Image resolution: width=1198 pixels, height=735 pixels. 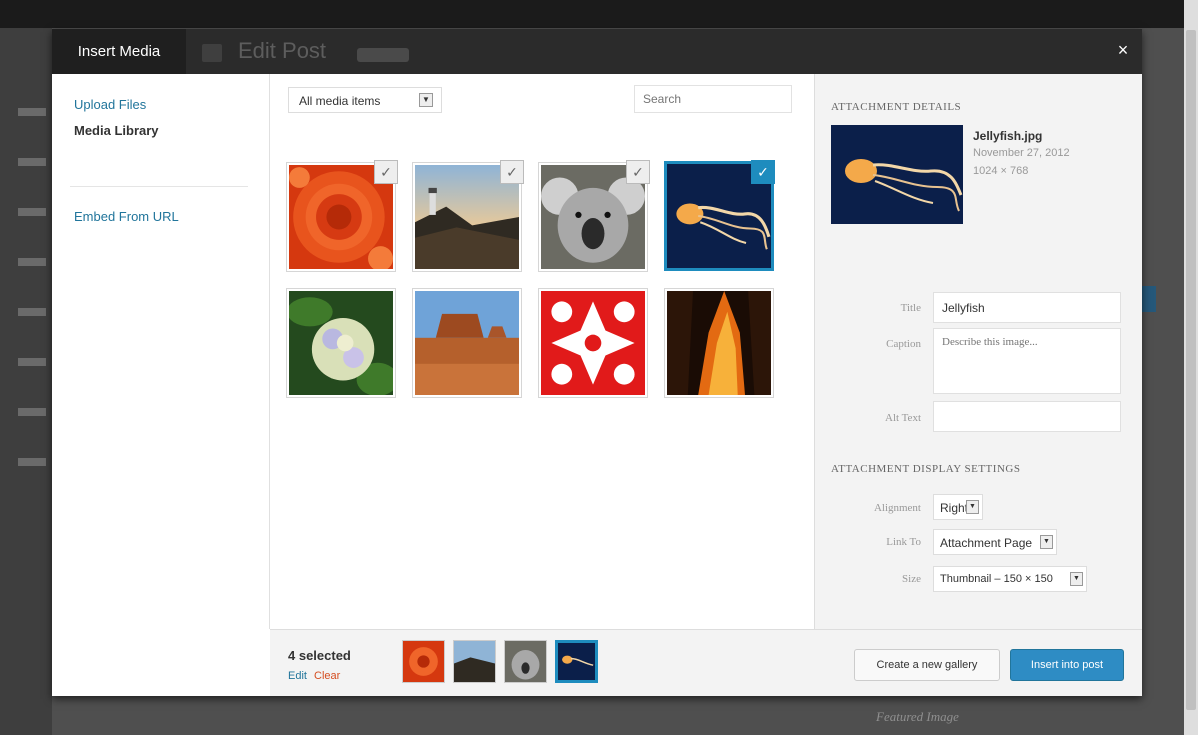 I want to click on attachment-details-heading: Attachment Details, so click(x=896, y=107).